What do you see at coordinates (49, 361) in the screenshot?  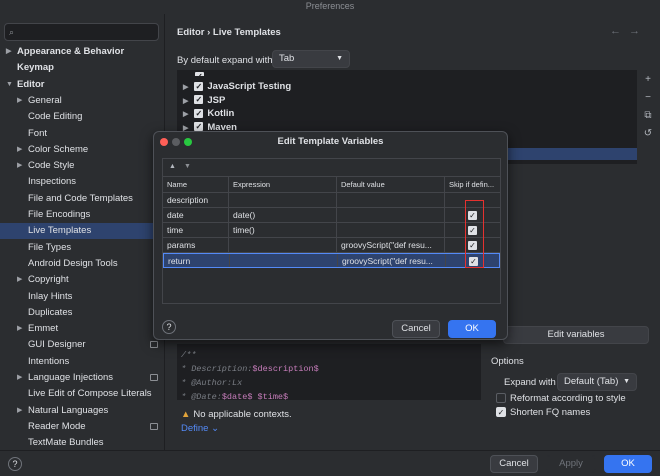 I see `sidebar-item-label: Intentions` at bounding box center [49, 361].